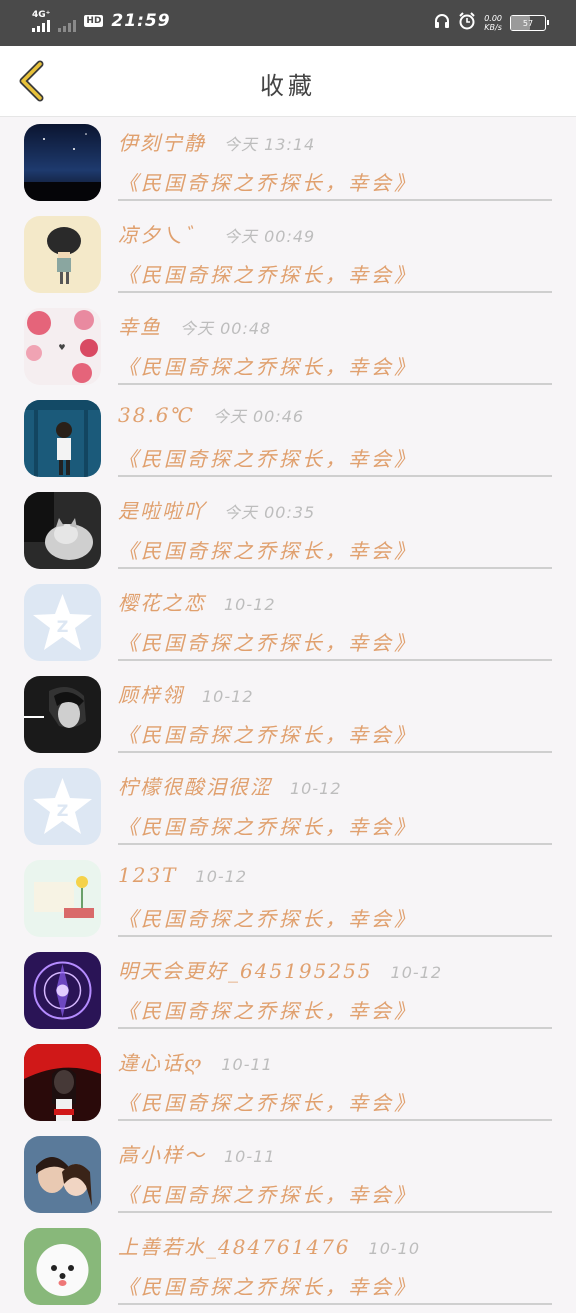 This screenshot has width=576, height=1313. What do you see at coordinates (288, 807) in the screenshot?
I see `favorite-row: Z 柠檬很酸泪很涩 10-12 《民国奇探之乔探长，幸会》` at bounding box center [288, 807].